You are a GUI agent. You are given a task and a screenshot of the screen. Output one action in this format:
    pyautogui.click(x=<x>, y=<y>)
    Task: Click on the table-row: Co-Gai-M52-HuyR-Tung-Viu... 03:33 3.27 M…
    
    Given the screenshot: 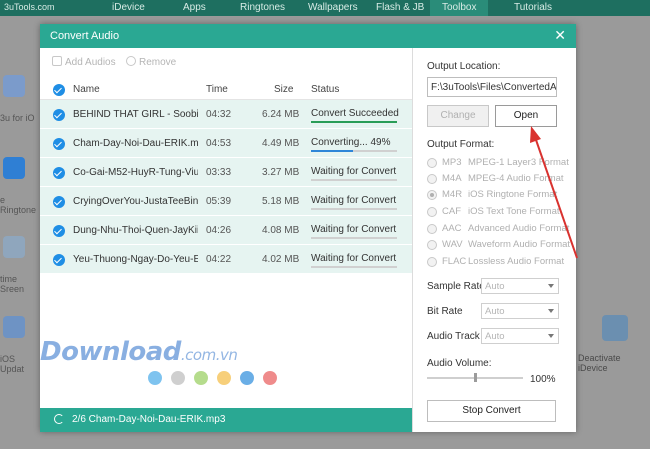 What is the action you would take?
    pyautogui.click(x=226, y=172)
    